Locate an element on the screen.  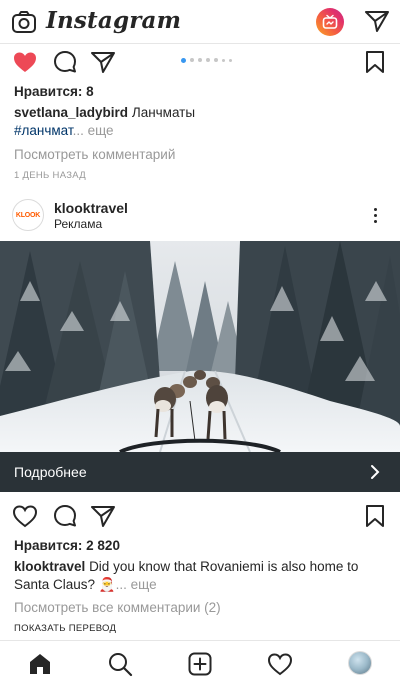
top-bar: Instagram is located at coordinates (200, 22).